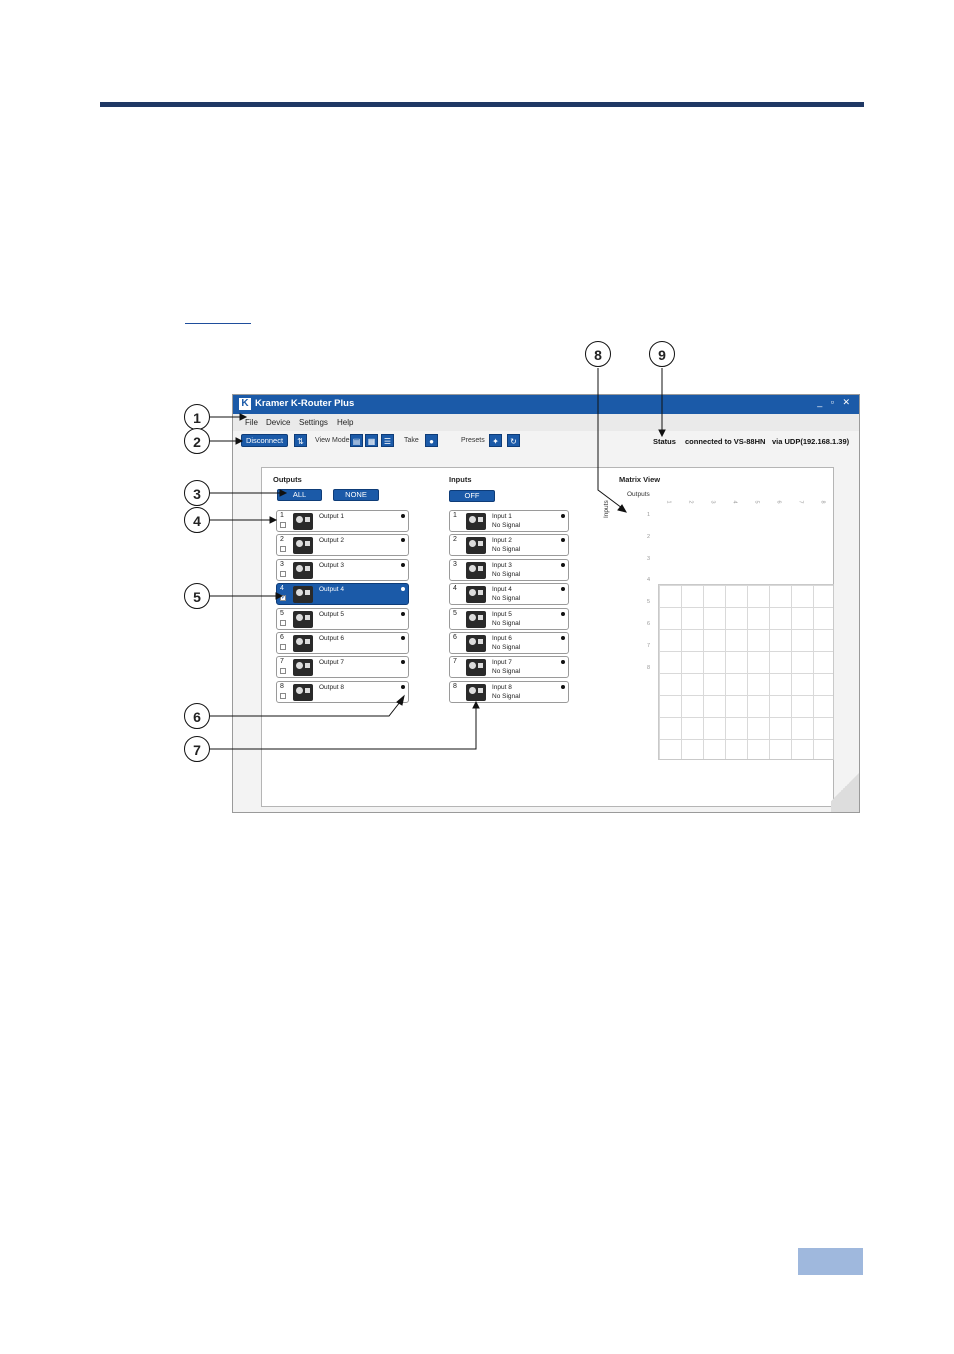 The width and height of the screenshot is (954, 1354). What do you see at coordinates (502, 614) in the screenshot?
I see `input-name: Input 5` at bounding box center [502, 614].